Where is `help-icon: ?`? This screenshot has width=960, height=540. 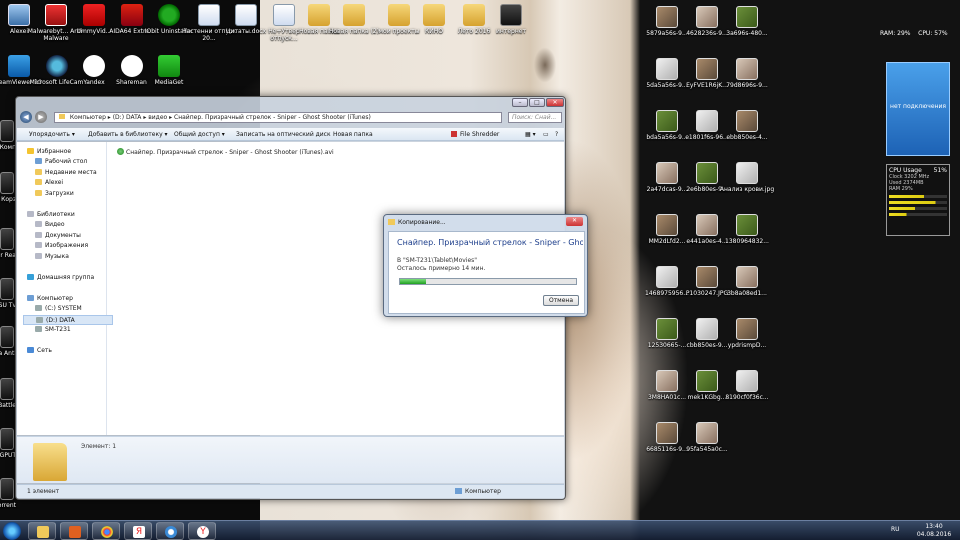 help-icon: ? is located at coordinates (556, 134).